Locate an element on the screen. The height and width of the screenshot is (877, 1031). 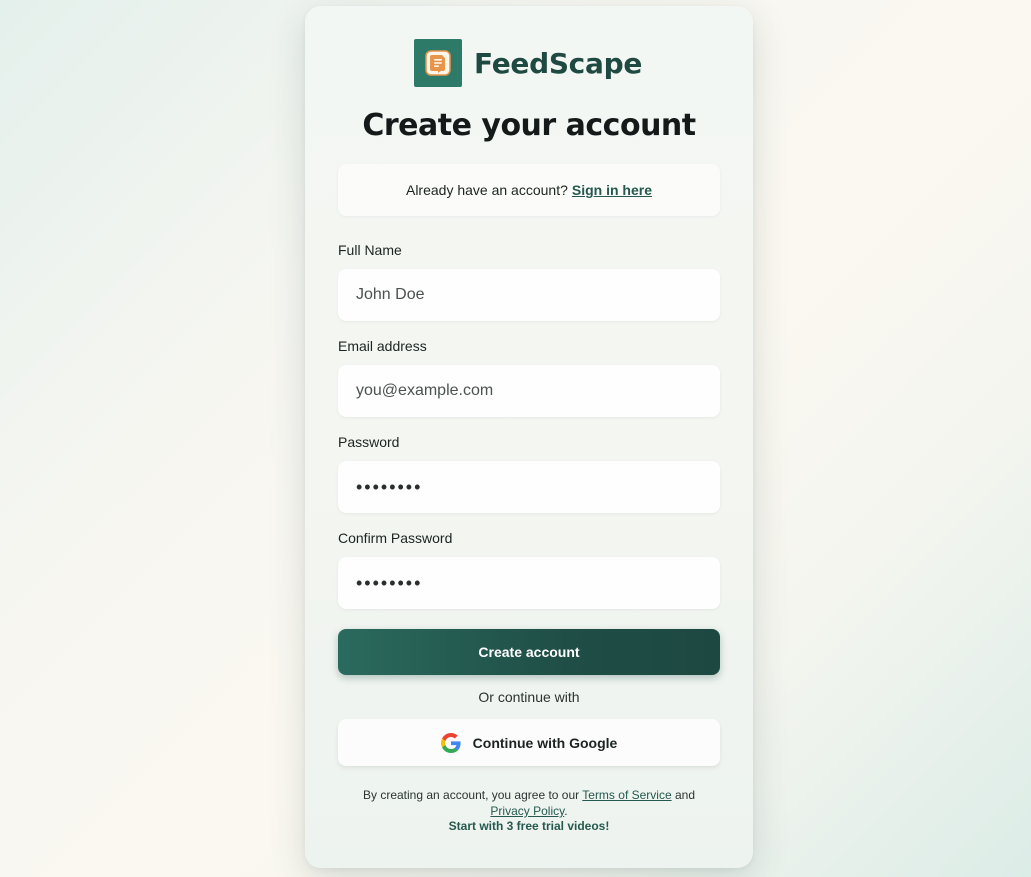
legal-prefix: By creating an account, you agree to our is located at coordinates (471, 795).